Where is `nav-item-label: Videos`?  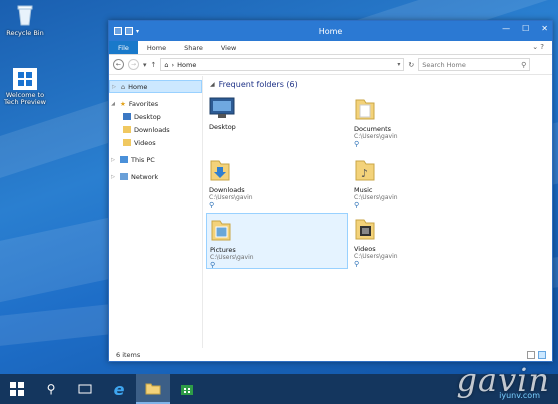
nav-item-label: Videos is located at coordinates (145, 142).